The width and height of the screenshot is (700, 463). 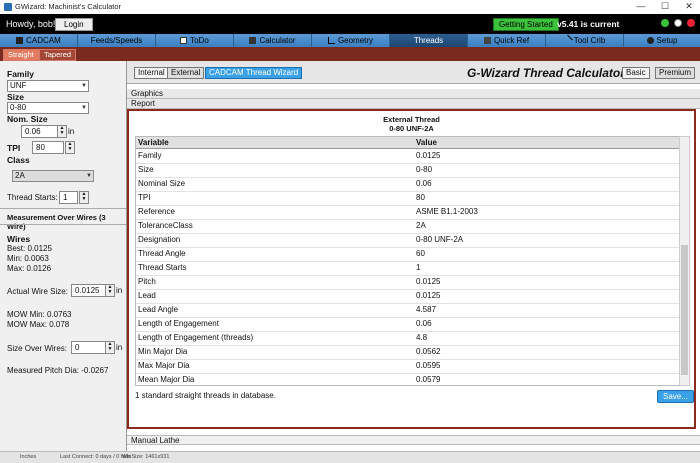 I want to click on table-row: Size 0-80, so click(x=408, y=170).